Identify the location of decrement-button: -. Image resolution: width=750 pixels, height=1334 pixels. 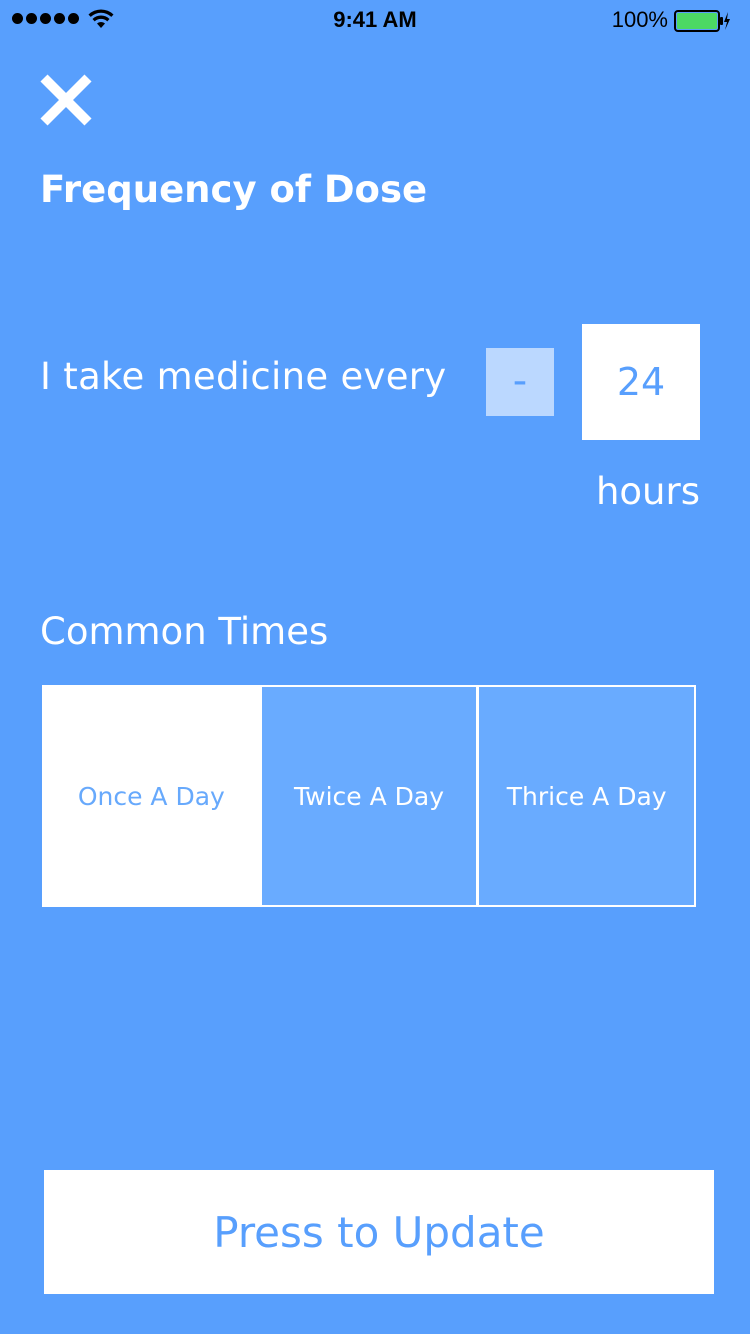
(520, 382).